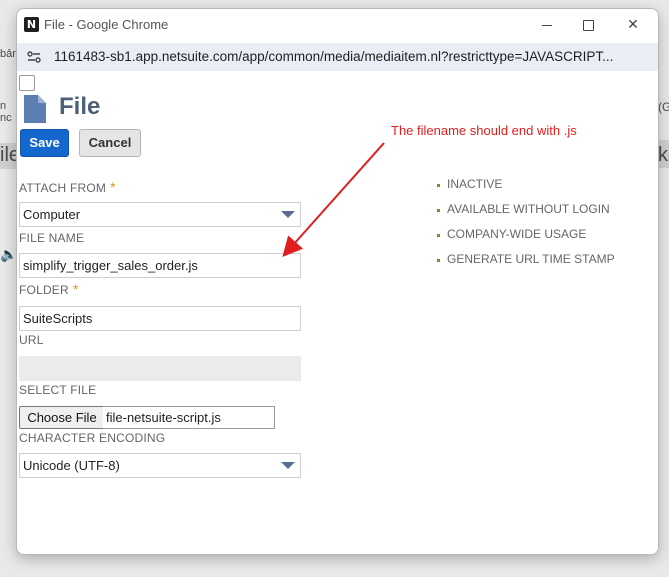 The width and height of the screenshot is (669, 577). What do you see at coordinates (333, 199) in the screenshot?
I see `annotation-arrow-icon` at bounding box center [333, 199].